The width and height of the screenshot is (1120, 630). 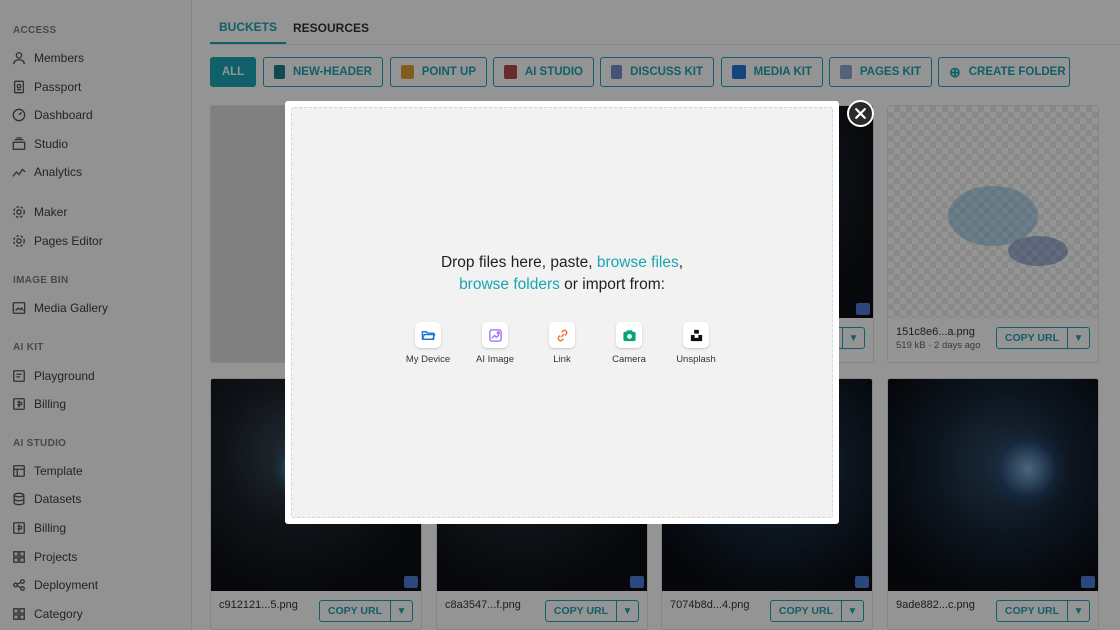 I want to click on camera-icon, so click(x=629, y=335).